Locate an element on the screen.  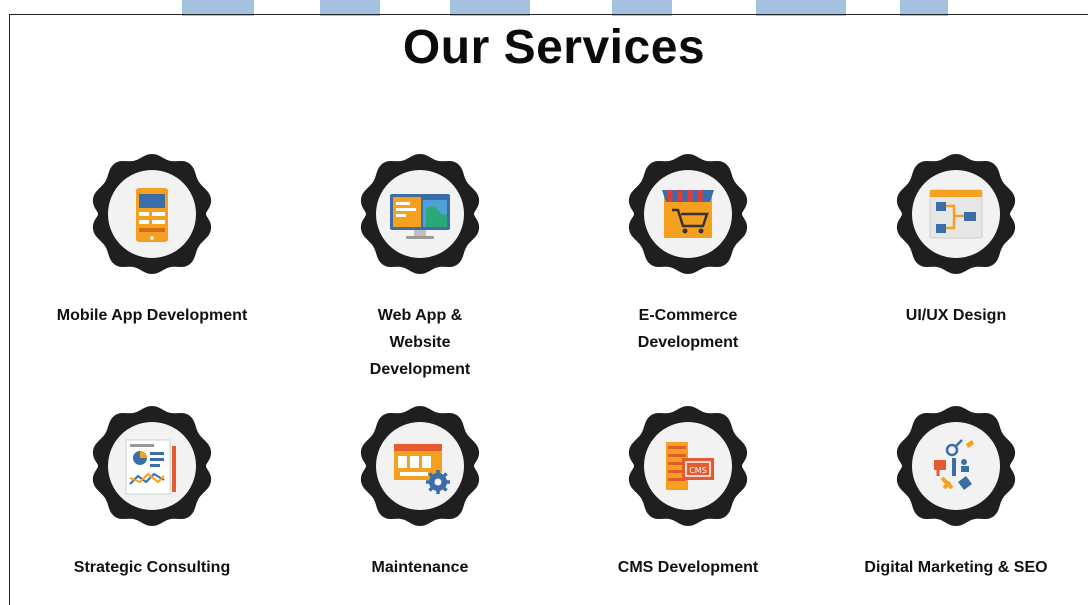
service-card-uiux: UI/UX Design is located at coordinates (955, 250).